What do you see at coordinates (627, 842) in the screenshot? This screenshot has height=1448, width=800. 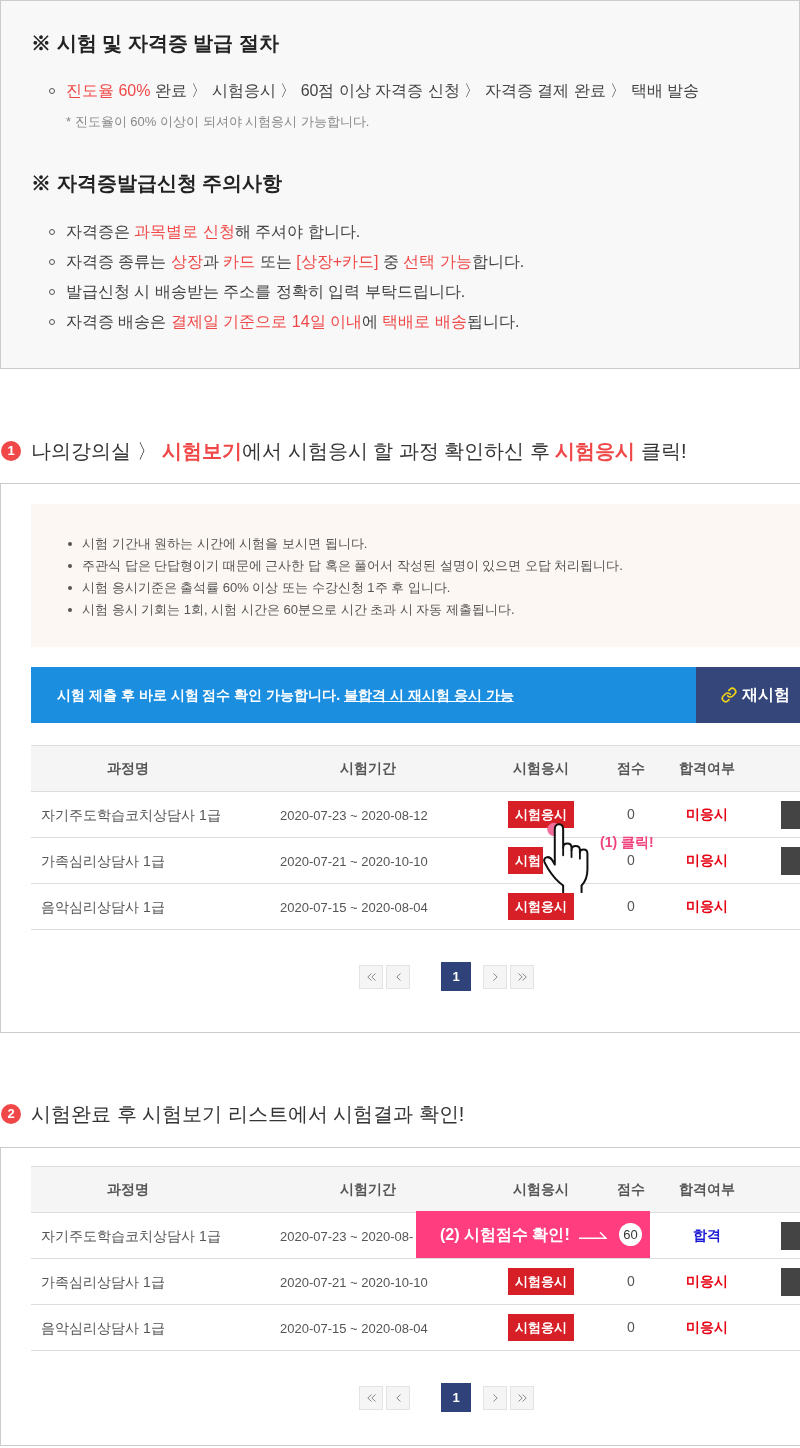 I see `callout-text: (1) 클릭!` at bounding box center [627, 842].